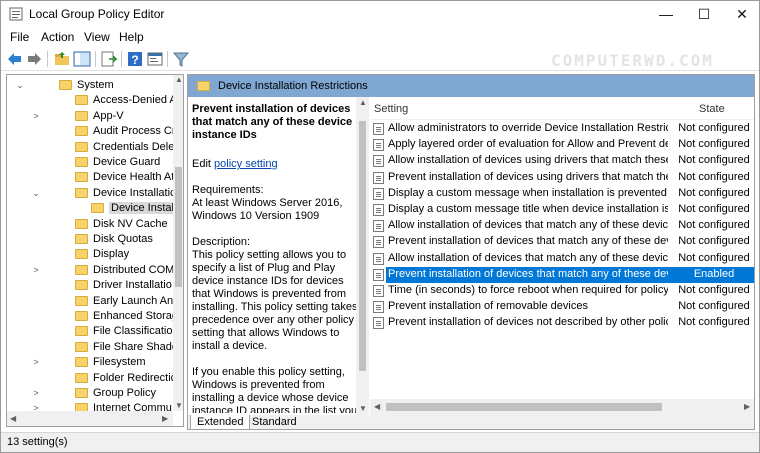 This screenshot has width=760, height=453. What do you see at coordinates (92, 347) in the screenshot?
I see `tree-item: File Share Shado` at bounding box center [92, 347].